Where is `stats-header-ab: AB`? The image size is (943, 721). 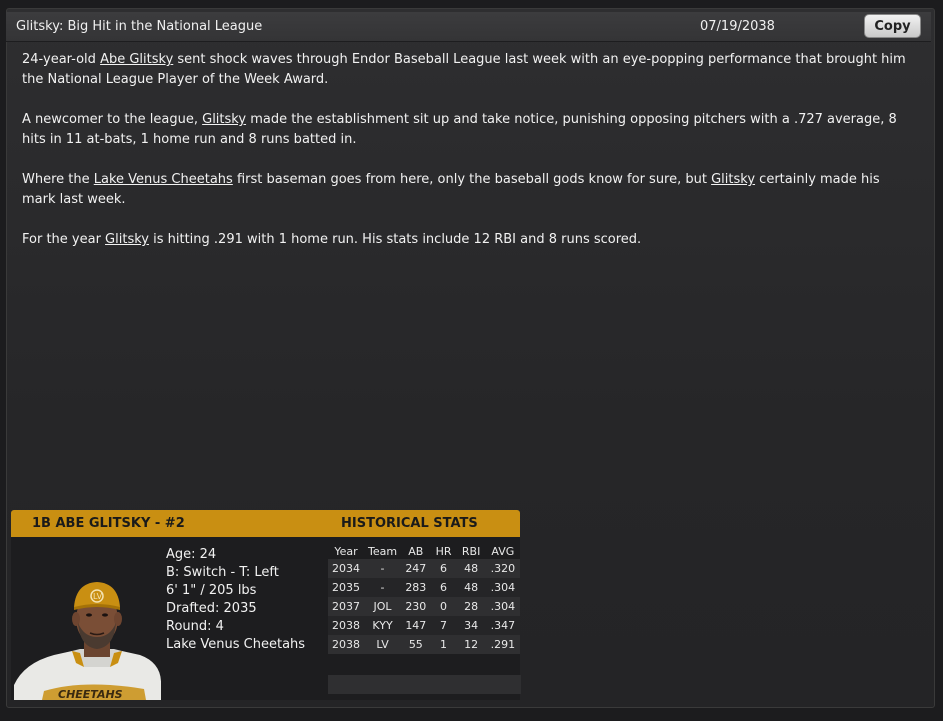
stats-header-ab: AB is located at coordinates (416, 551).